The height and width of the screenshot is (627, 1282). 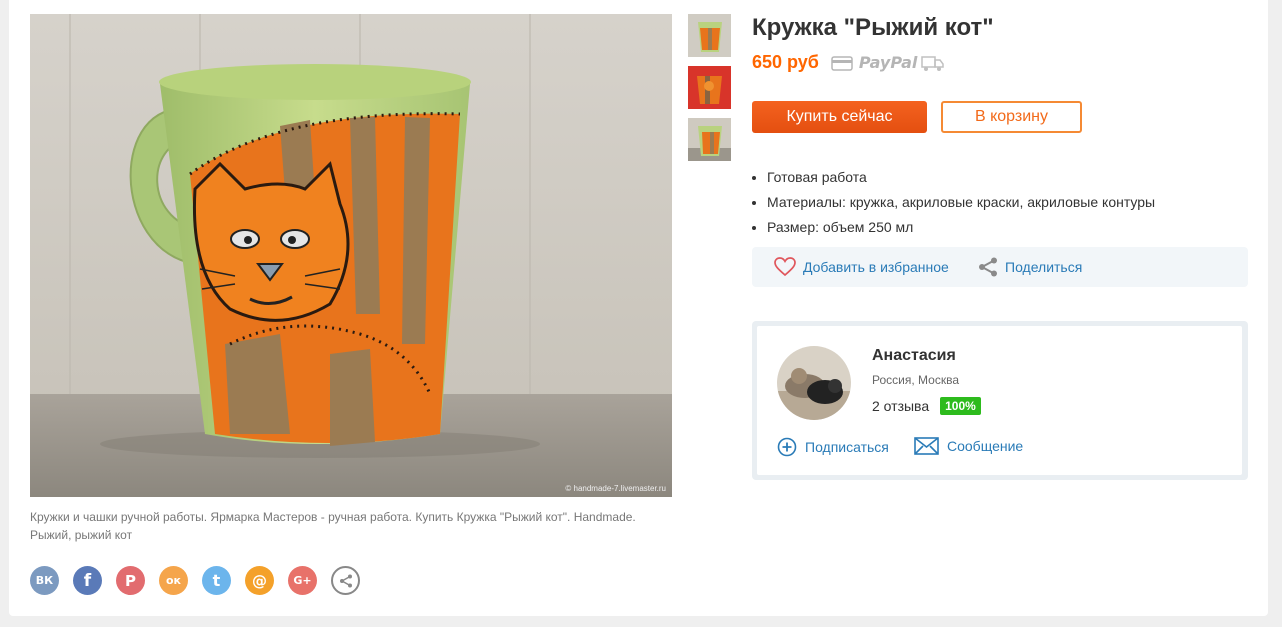 I want to click on product-actions-panel: Добавить в избранное Поделиться, so click(x=1000, y=267).